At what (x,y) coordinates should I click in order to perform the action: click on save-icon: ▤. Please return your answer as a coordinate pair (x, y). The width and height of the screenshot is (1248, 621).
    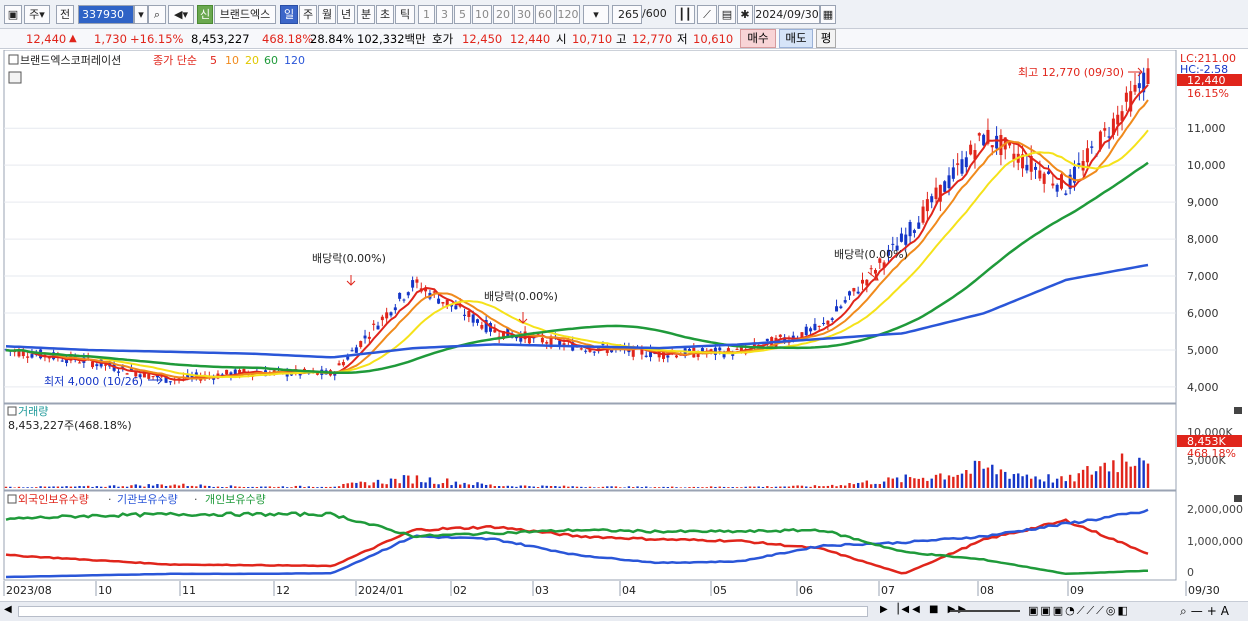
    Looking at the image, I should click on (727, 14).